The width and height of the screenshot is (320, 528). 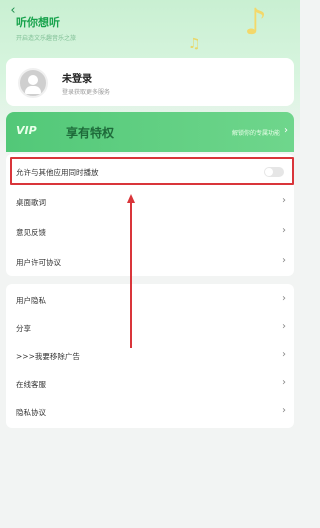 I want to click on setting-label: 用户许可协议, so click(x=38, y=262).